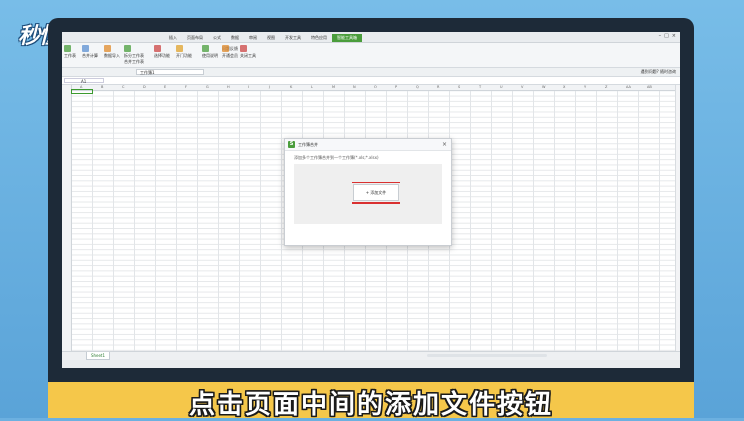 The image size is (744, 421). Describe the element at coordinates (371, 355) in the screenshot. I see `sheet-bar: Sheet1` at that location.